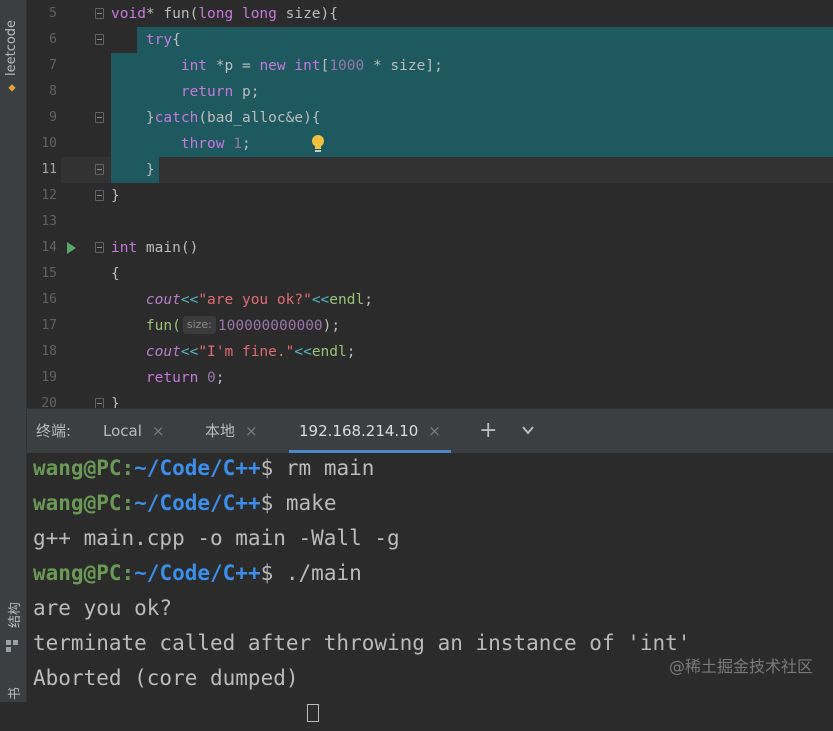 This screenshot has height=731, width=833. I want to click on code-line: 19 return 0;, so click(430, 378).